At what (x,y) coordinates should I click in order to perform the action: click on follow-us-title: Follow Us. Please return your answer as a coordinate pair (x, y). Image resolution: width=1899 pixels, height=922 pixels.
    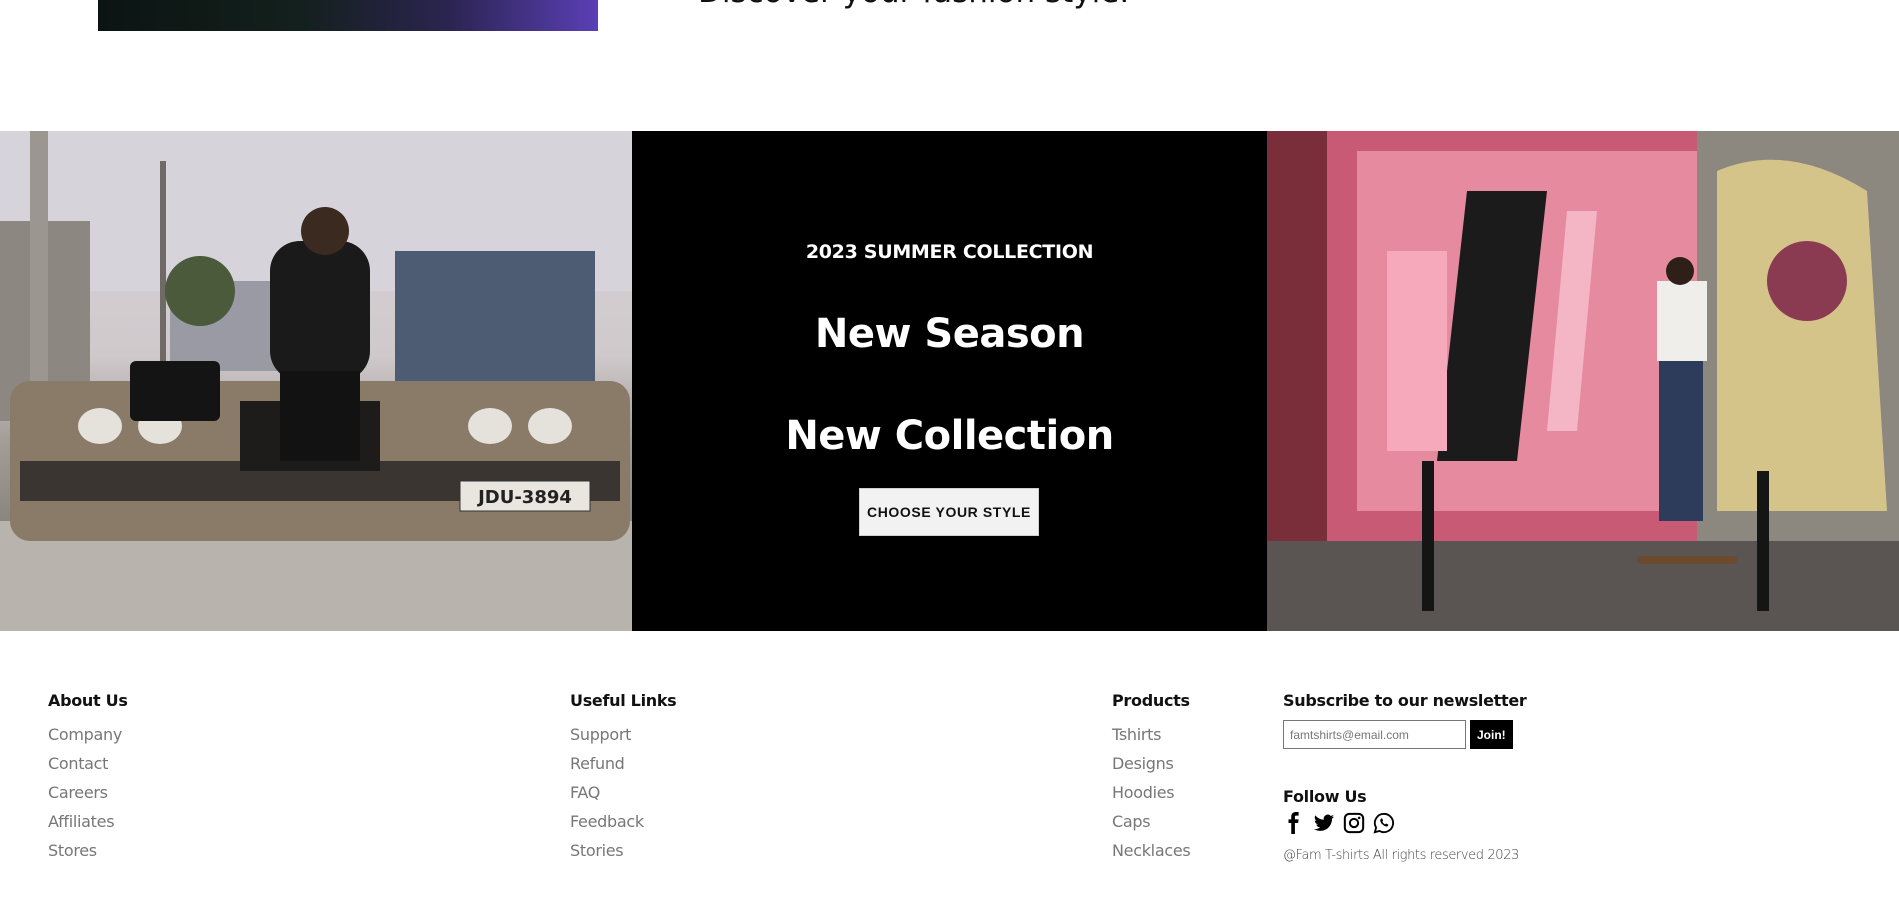
    Looking at the image, I should click on (1325, 796).